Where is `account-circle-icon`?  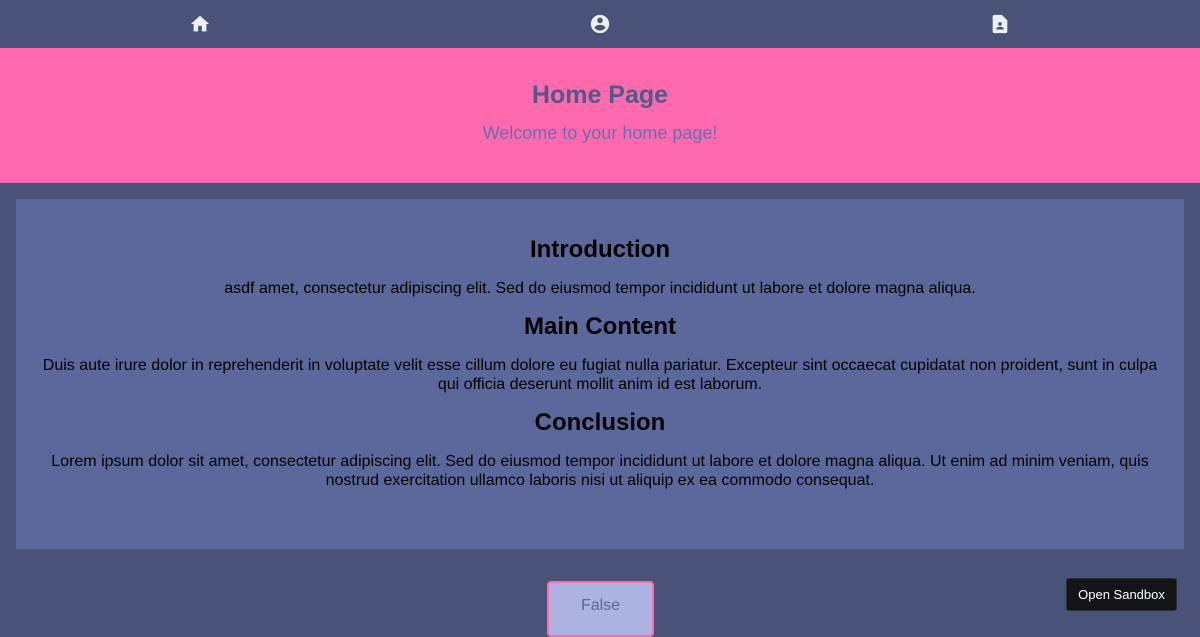 account-circle-icon is located at coordinates (600, 24).